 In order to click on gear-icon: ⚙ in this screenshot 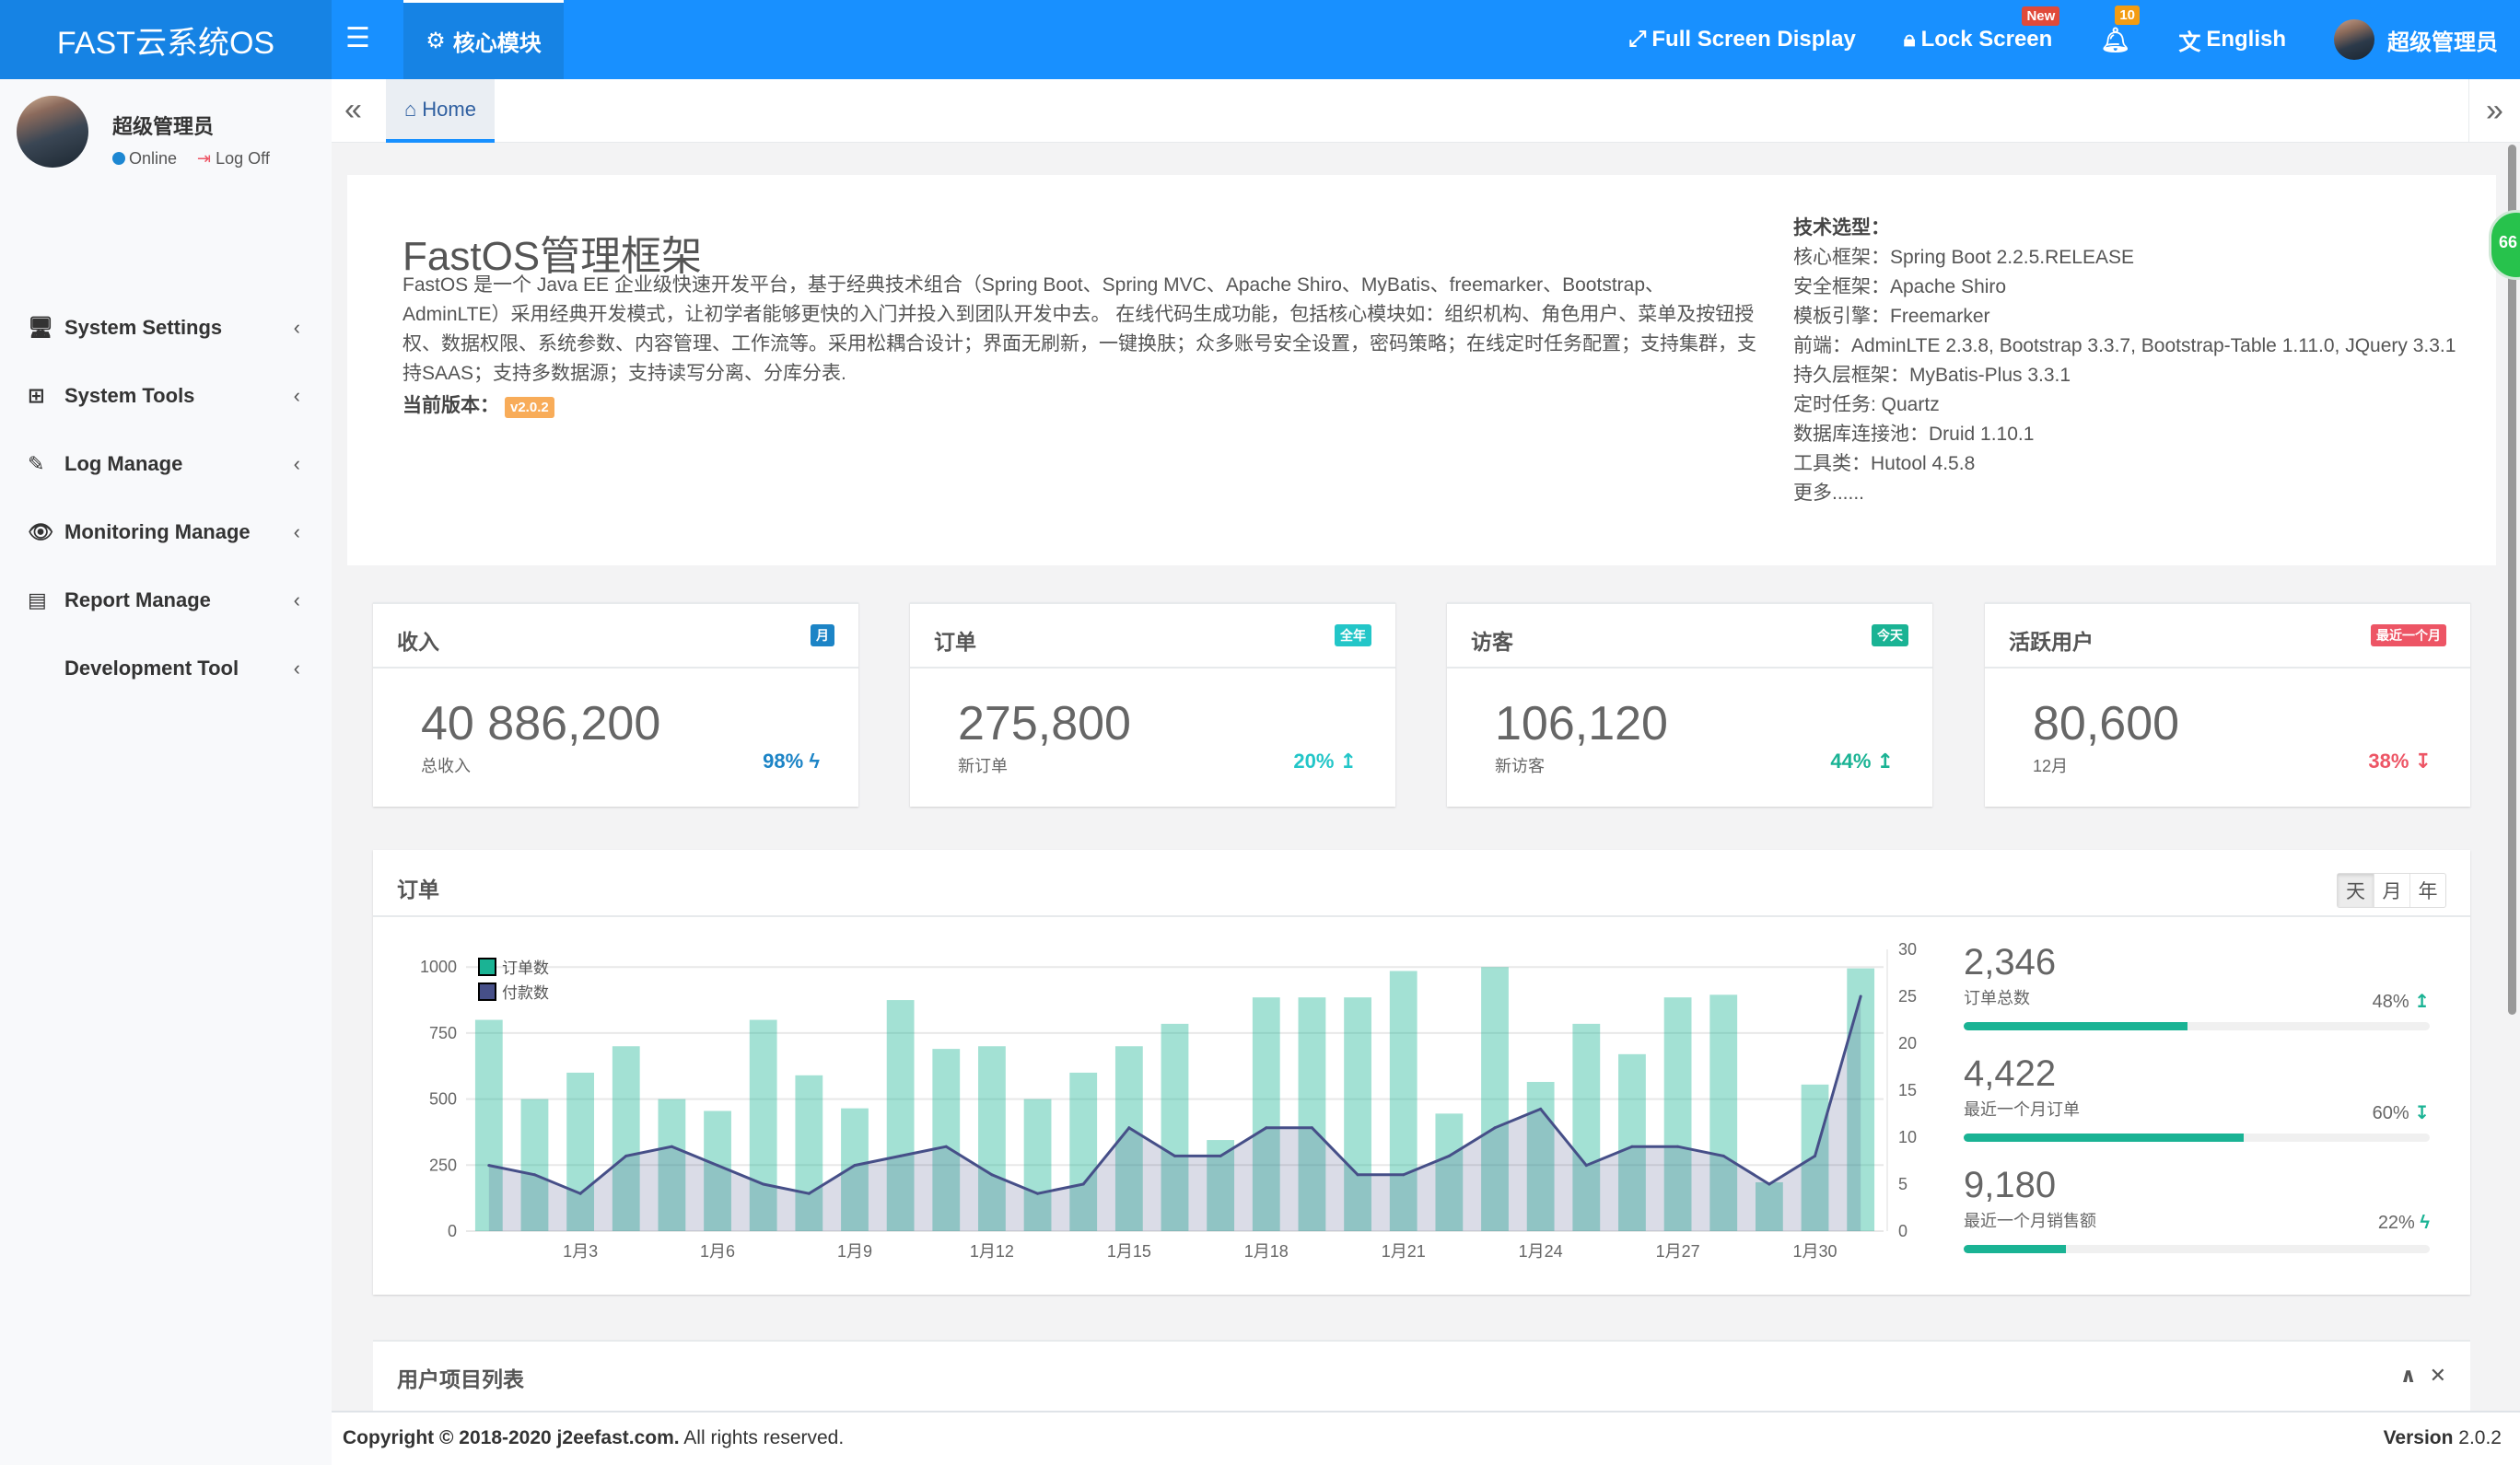, I will do `click(436, 41)`.